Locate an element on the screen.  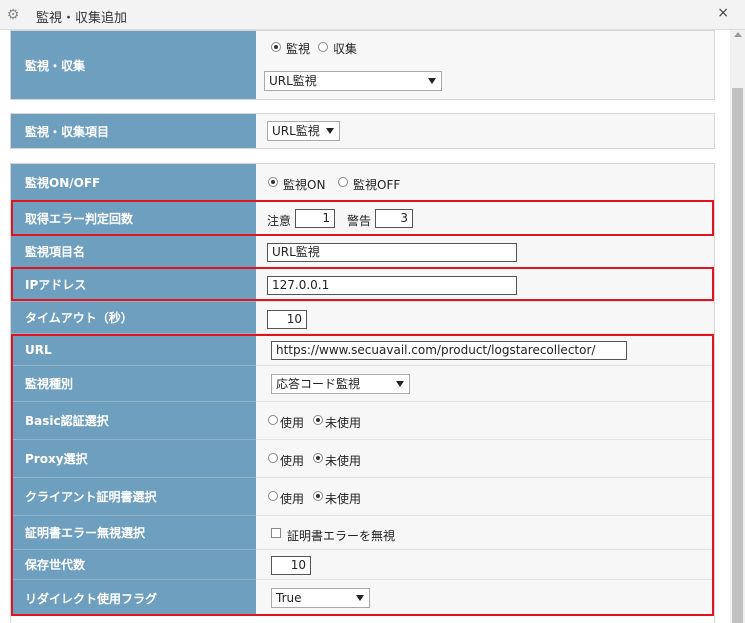
error-count-label: 取得エラー判定回数 is located at coordinates (133, 219).